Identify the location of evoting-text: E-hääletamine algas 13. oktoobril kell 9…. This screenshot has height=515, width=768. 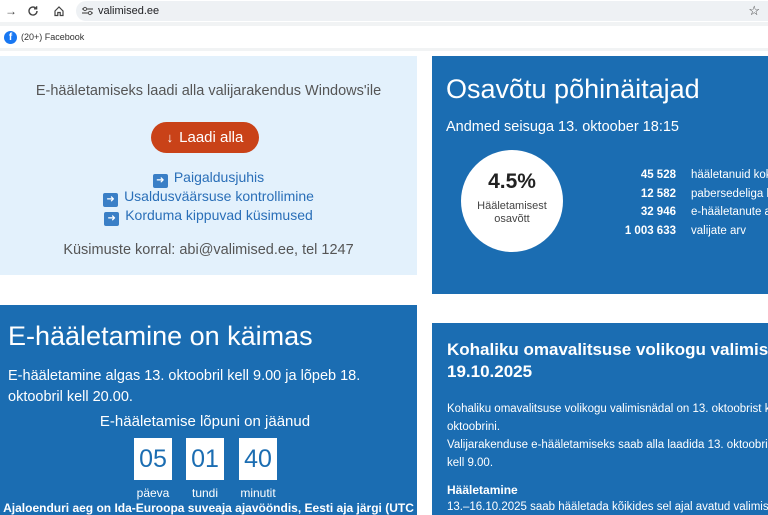
(184, 386).